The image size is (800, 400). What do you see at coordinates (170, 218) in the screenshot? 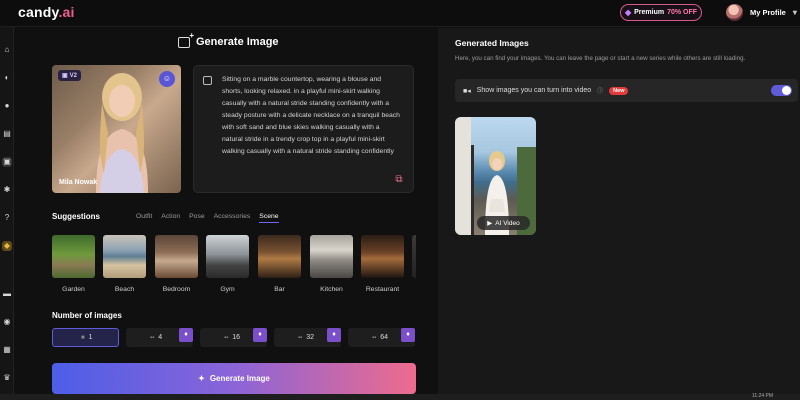
I see `tab-action: Action` at bounding box center [170, 218].